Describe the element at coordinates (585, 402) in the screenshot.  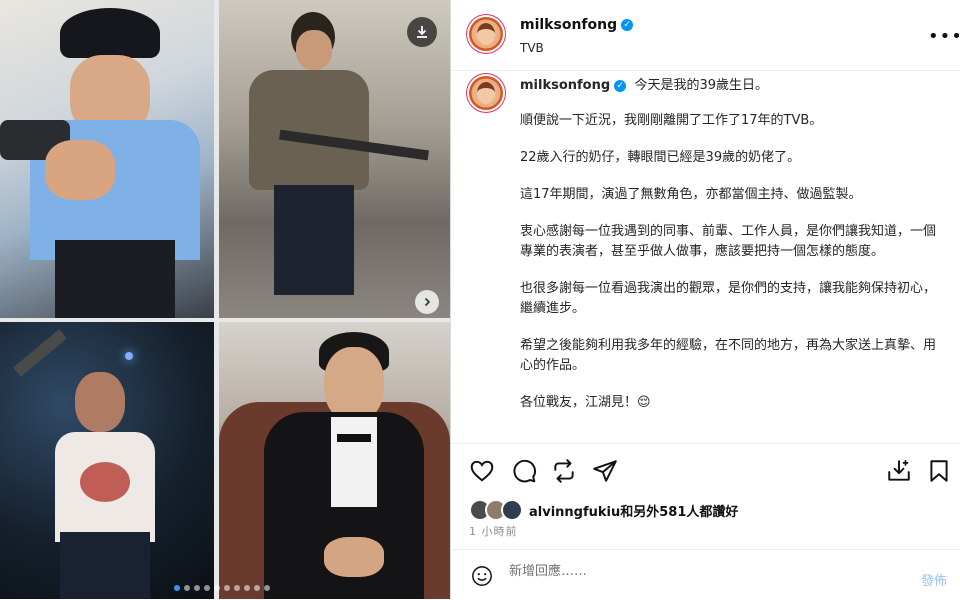
I see `caption-line-7: 各位戰友，江湖見！😌` at that location.